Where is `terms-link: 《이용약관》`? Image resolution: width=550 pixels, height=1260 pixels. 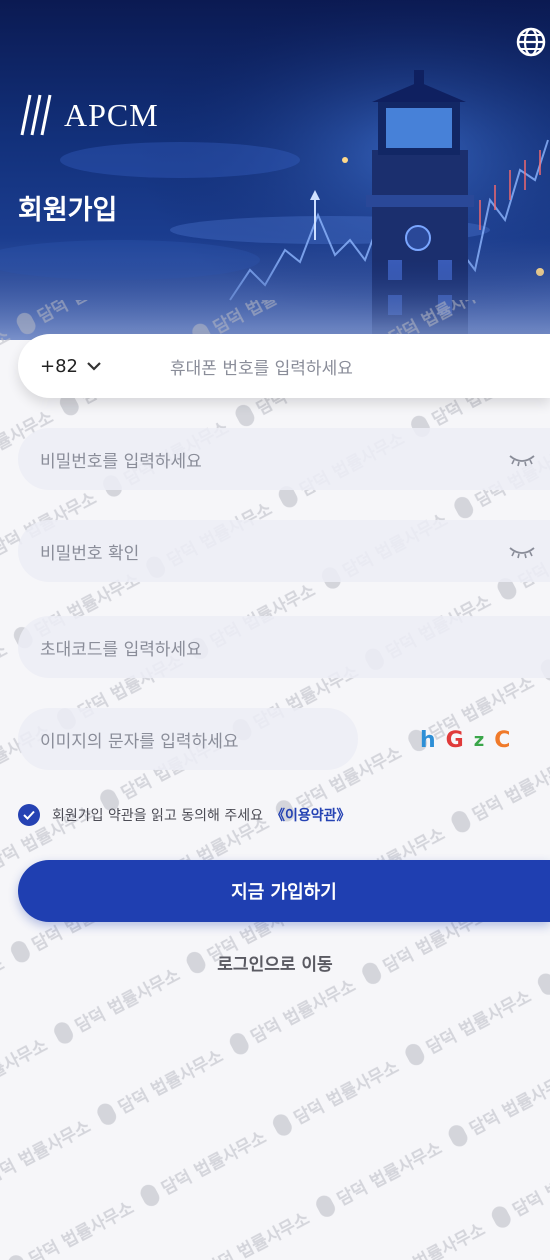
terms-link: 《이용약관》 is located at coordinates (311, 815).